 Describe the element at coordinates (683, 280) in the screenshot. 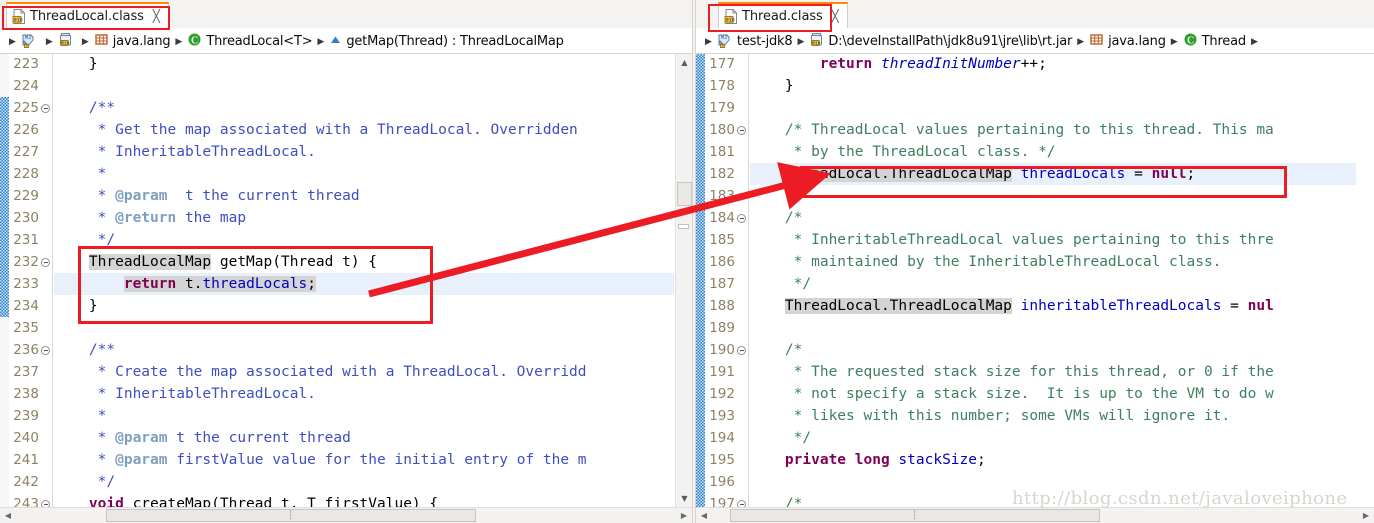

I see `left-vertical-scrollbar: ▲ ▼` at that location.